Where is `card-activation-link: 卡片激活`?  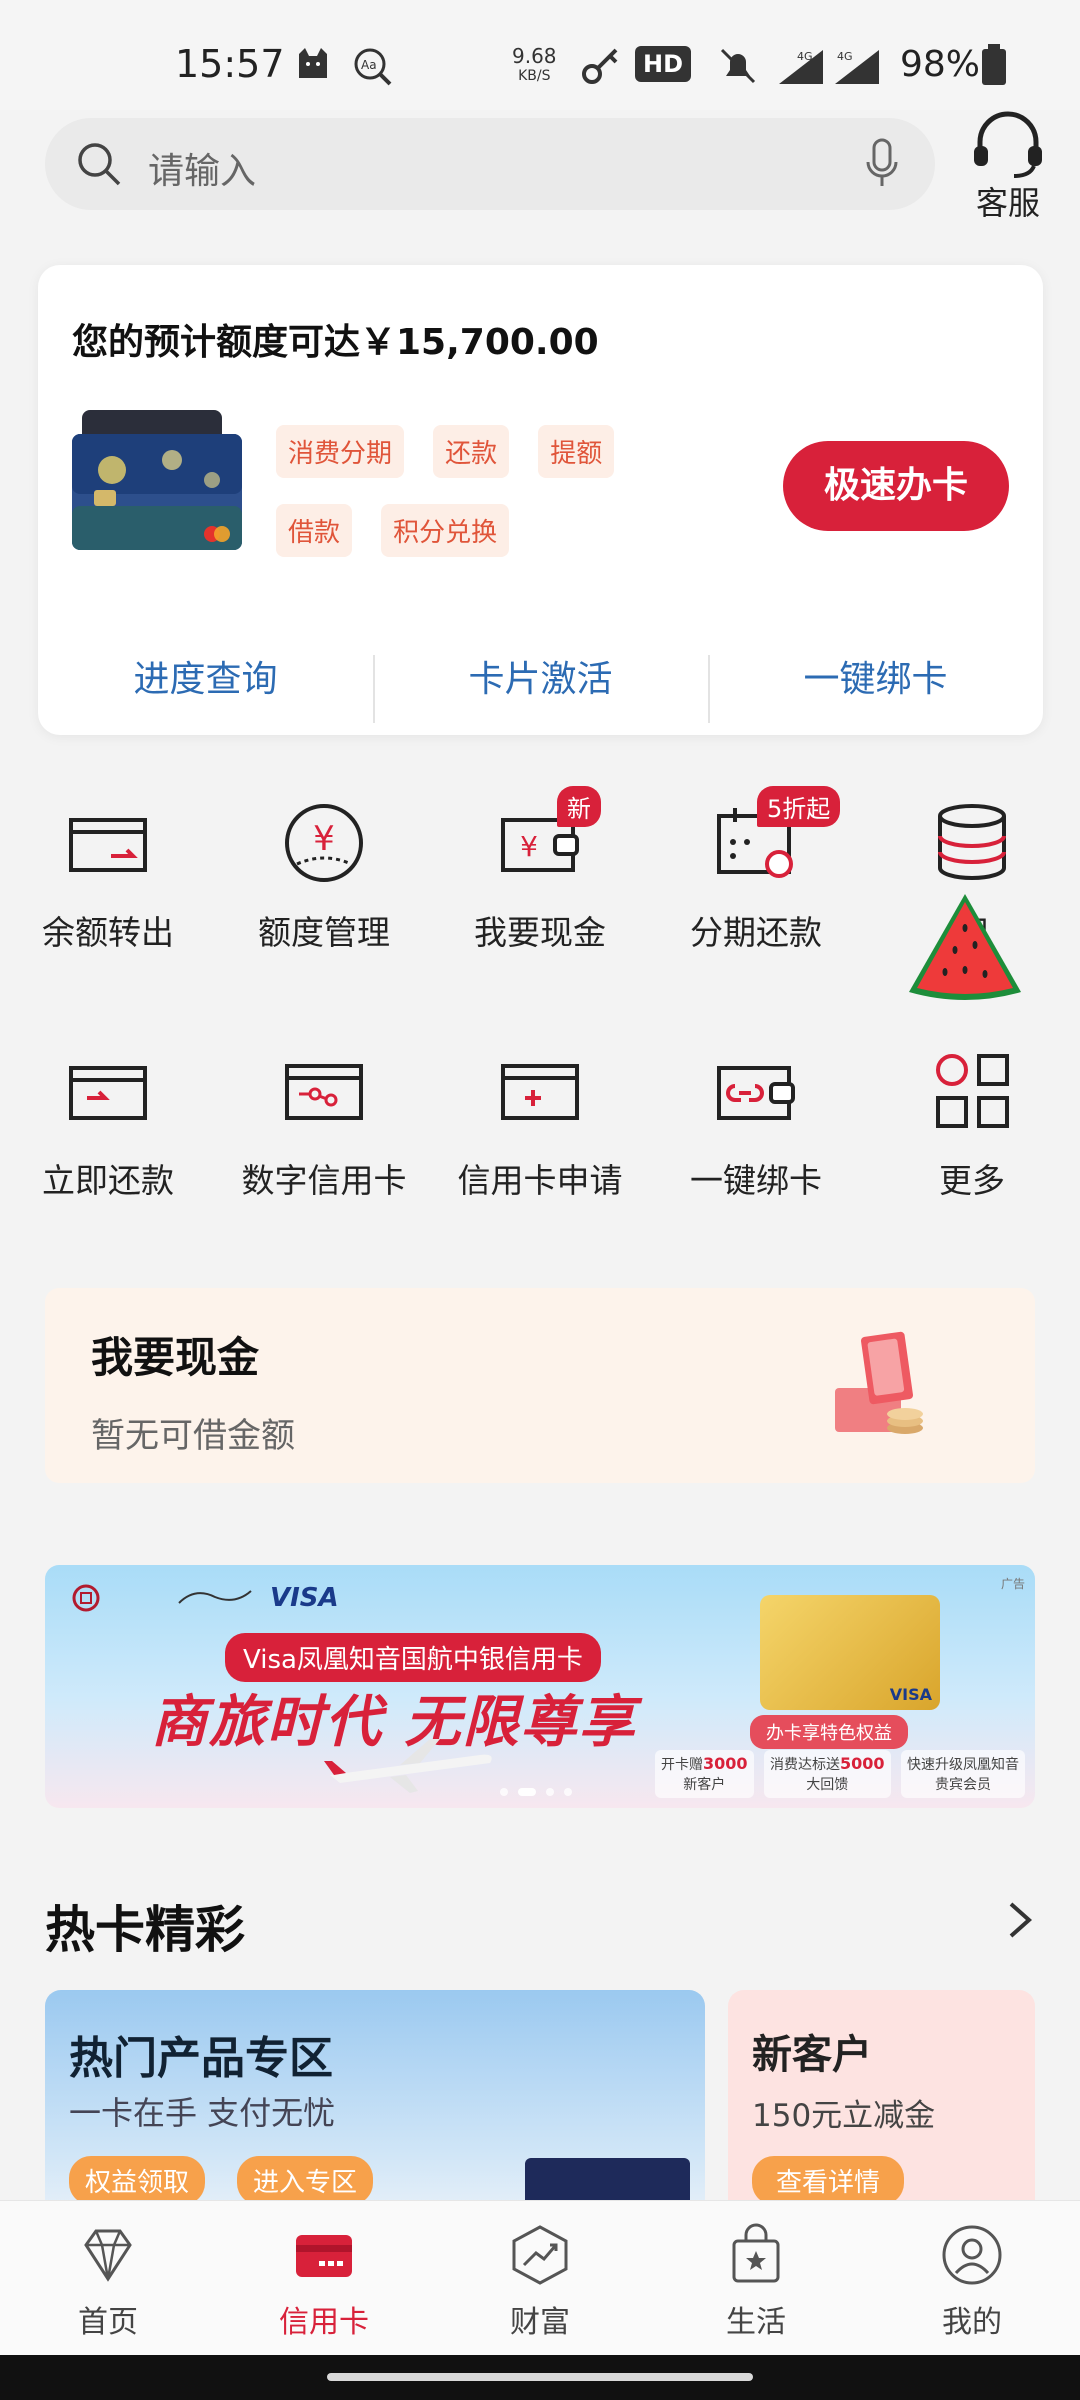 card-activation-link: 卡片激活 is located at coordinates (540, 680).